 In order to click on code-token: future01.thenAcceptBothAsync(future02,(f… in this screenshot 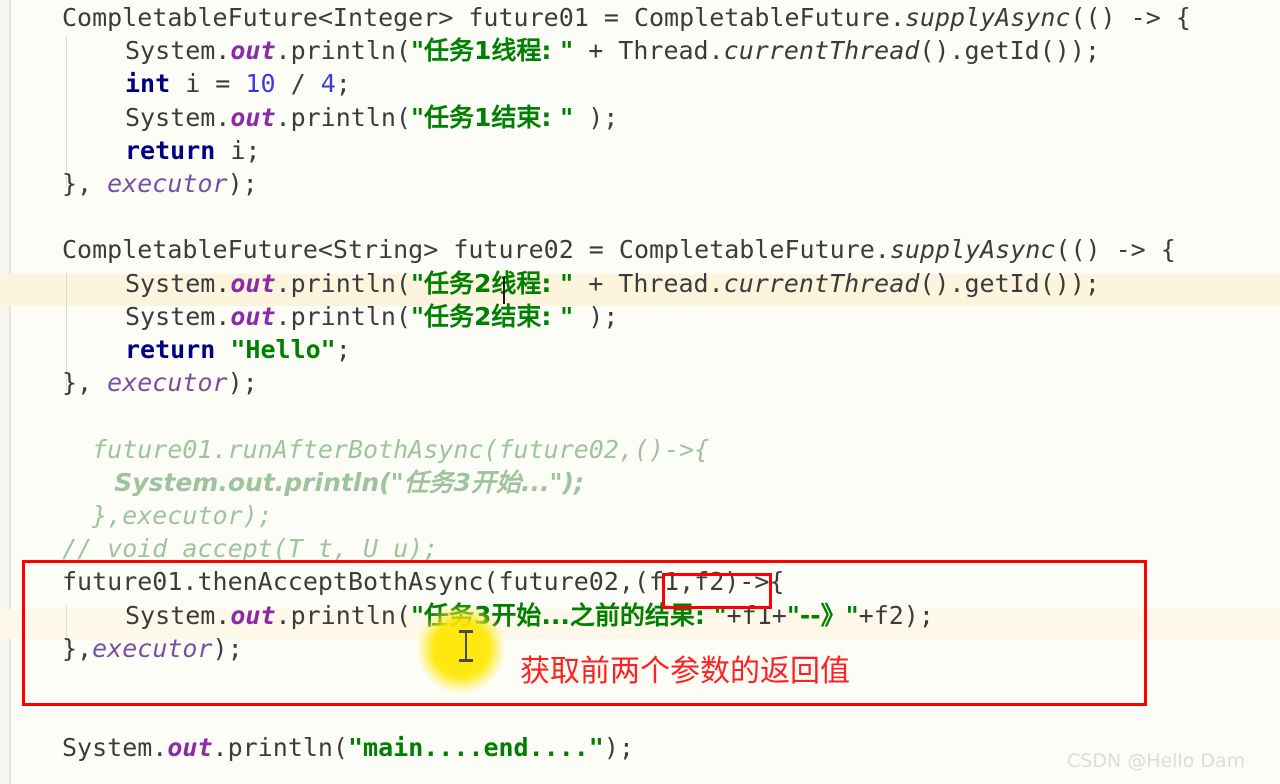, I will do `click(423, 582)`.